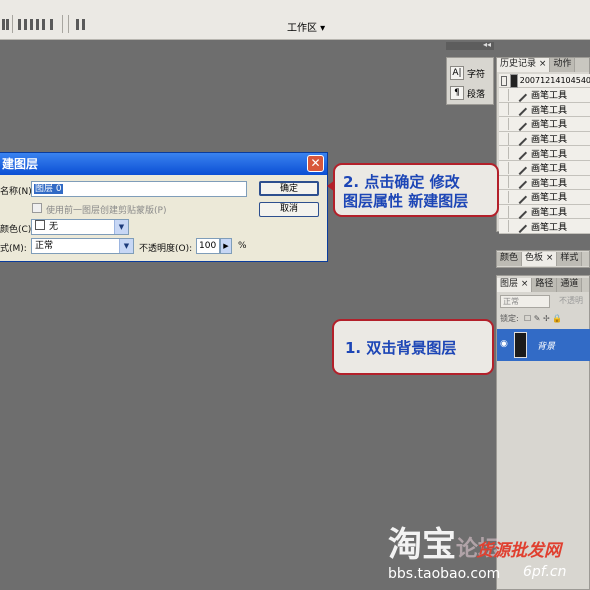 This screenshot has width=590, height=590. I want to click on collapsed-panels-dock: A| 字符 ¶ 段落, so click(470, 81).